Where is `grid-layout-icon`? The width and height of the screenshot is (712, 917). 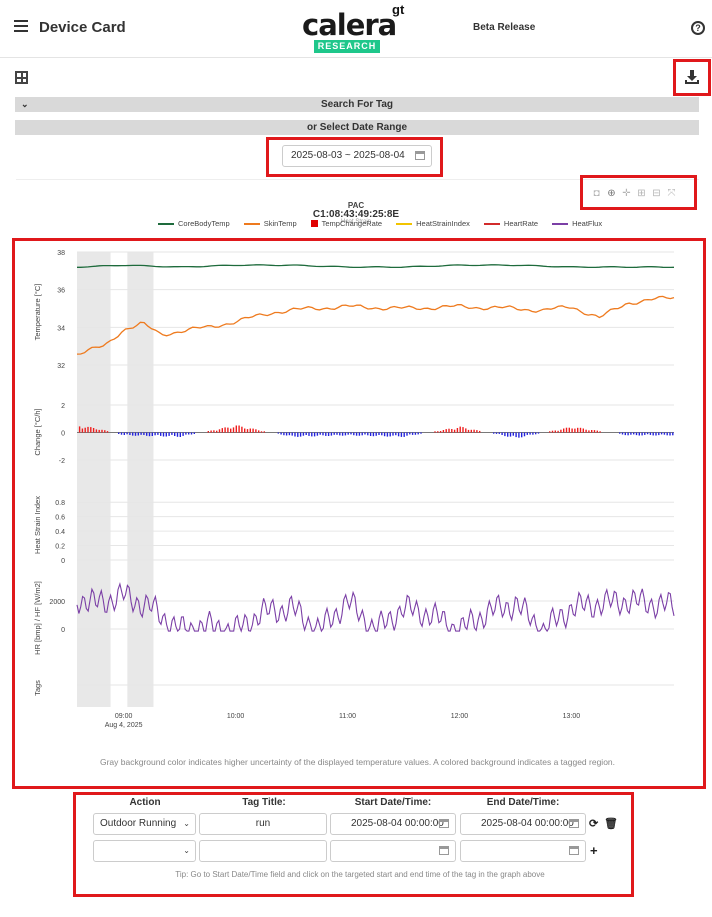 grid-layout-icon is located at coordinates (21, 77).